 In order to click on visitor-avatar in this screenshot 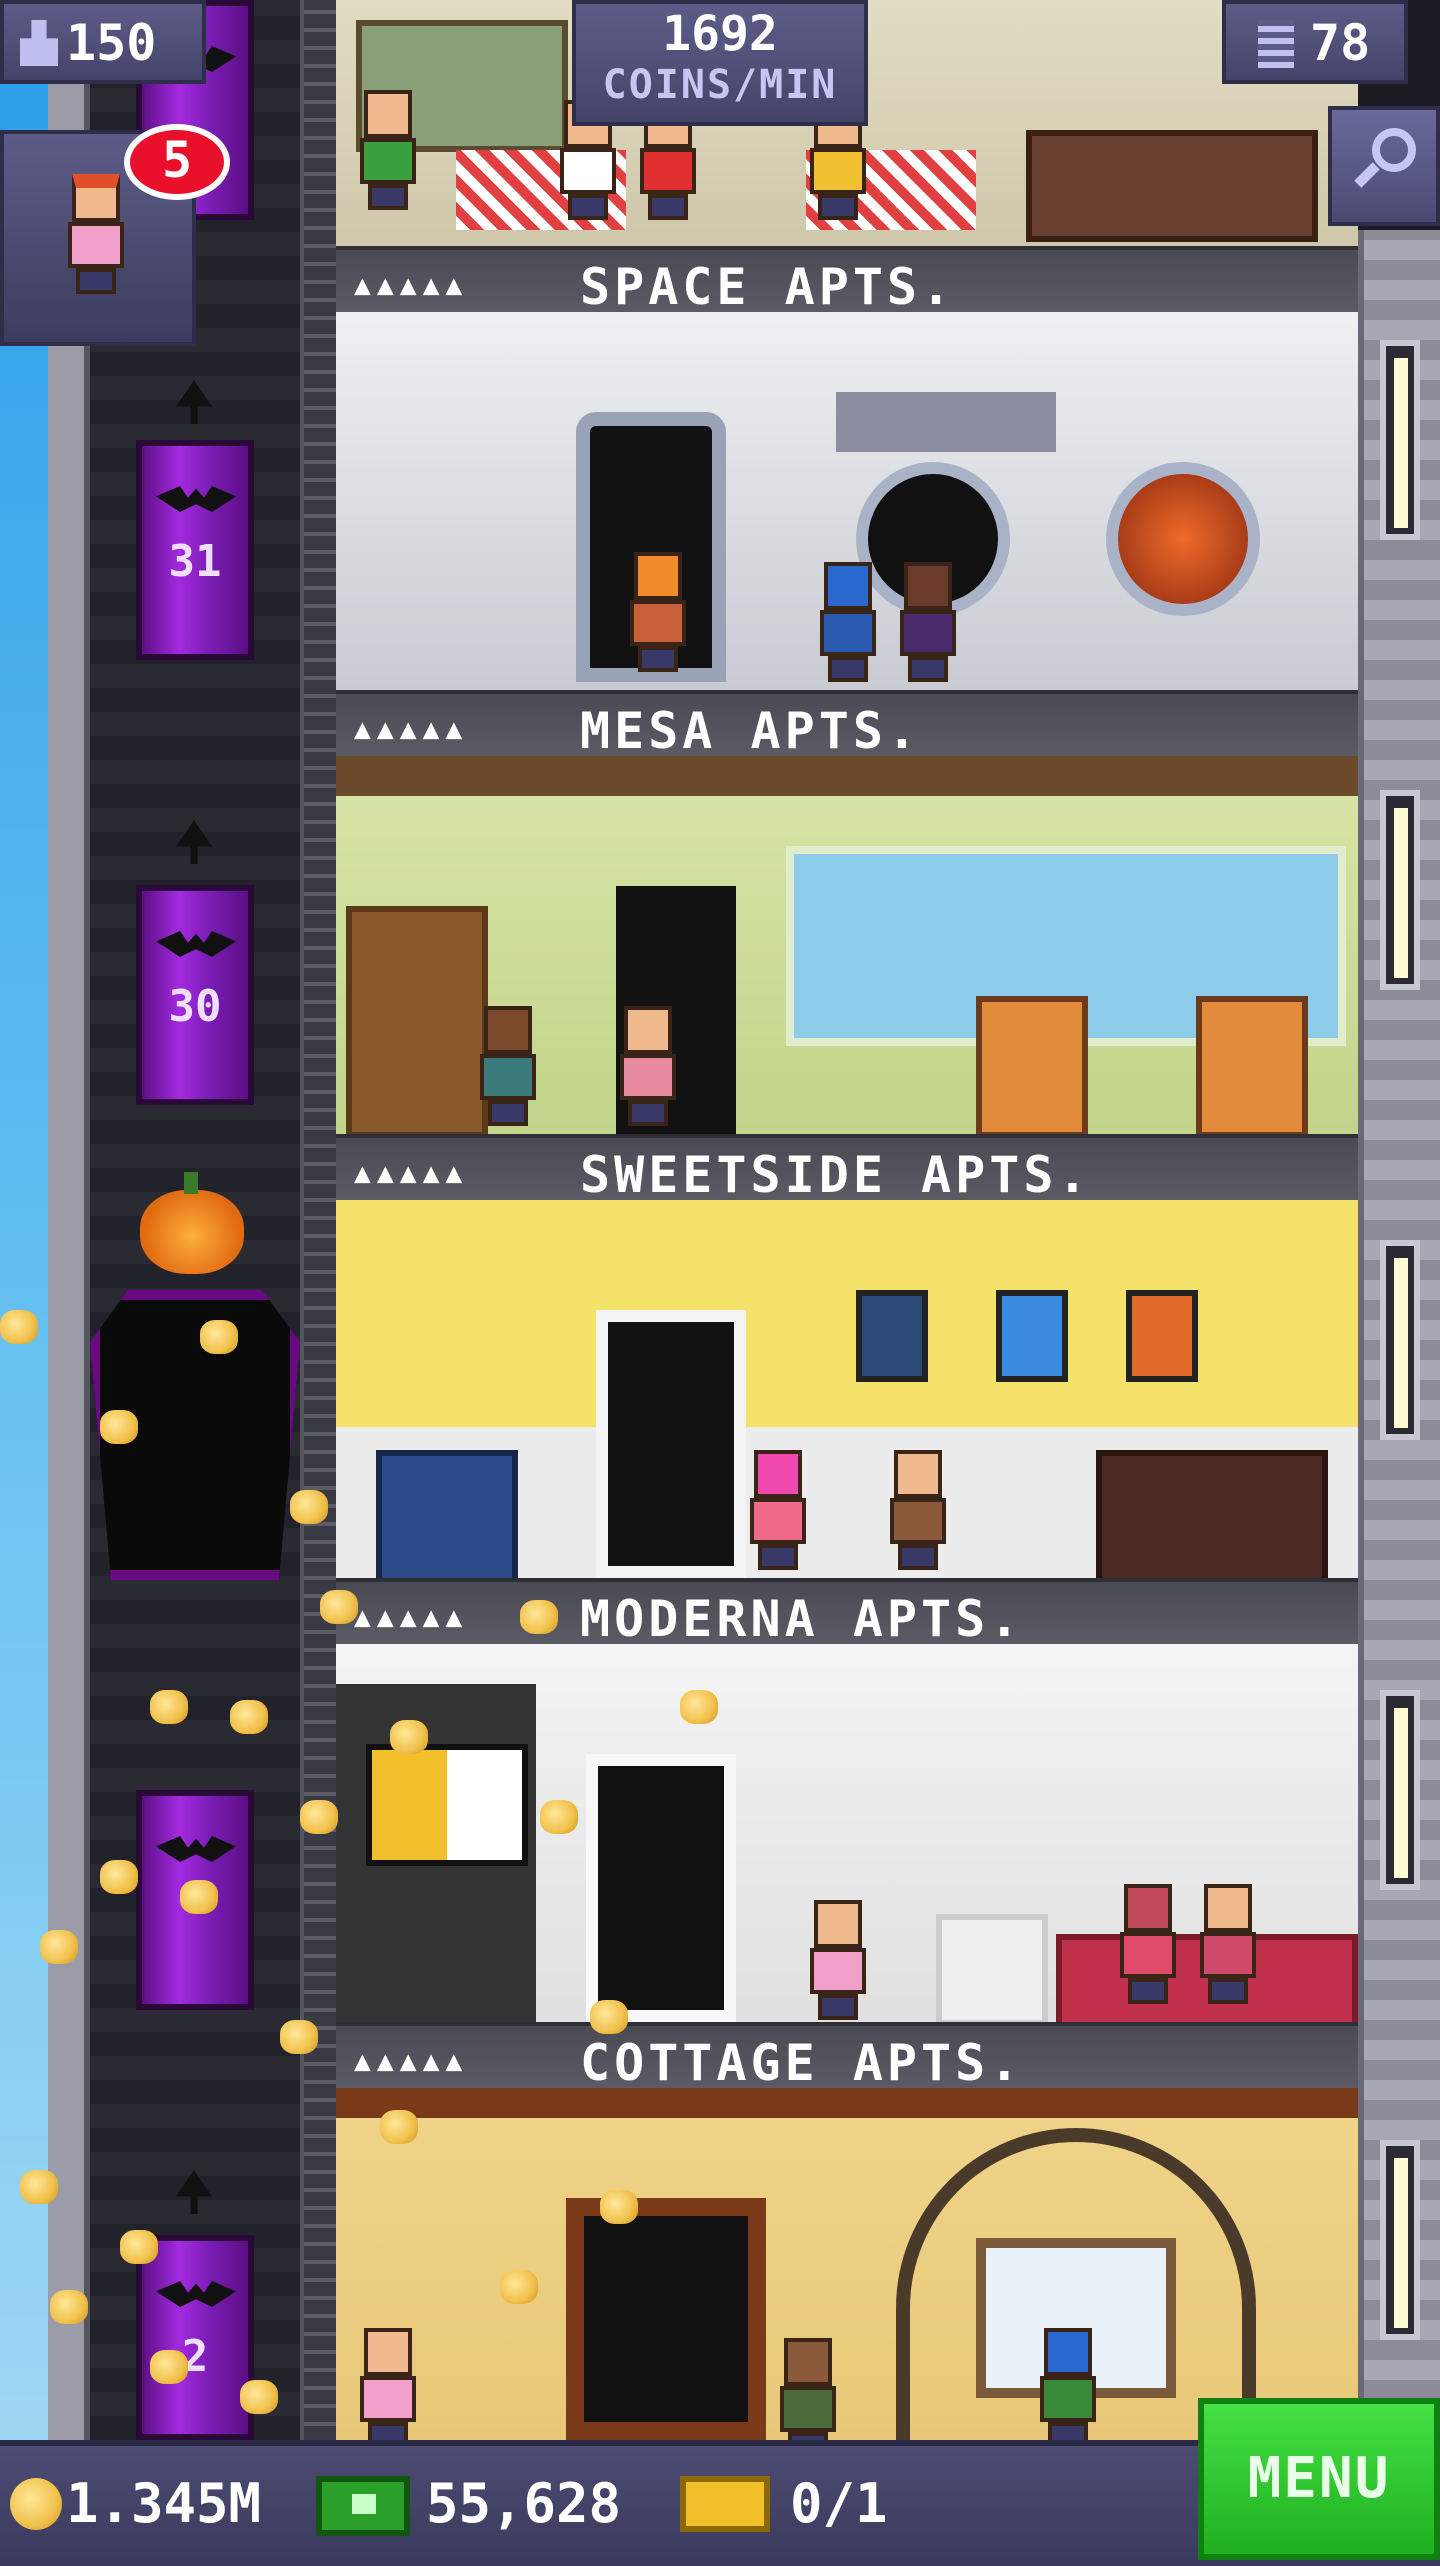, I will do `click(96, 234)`.